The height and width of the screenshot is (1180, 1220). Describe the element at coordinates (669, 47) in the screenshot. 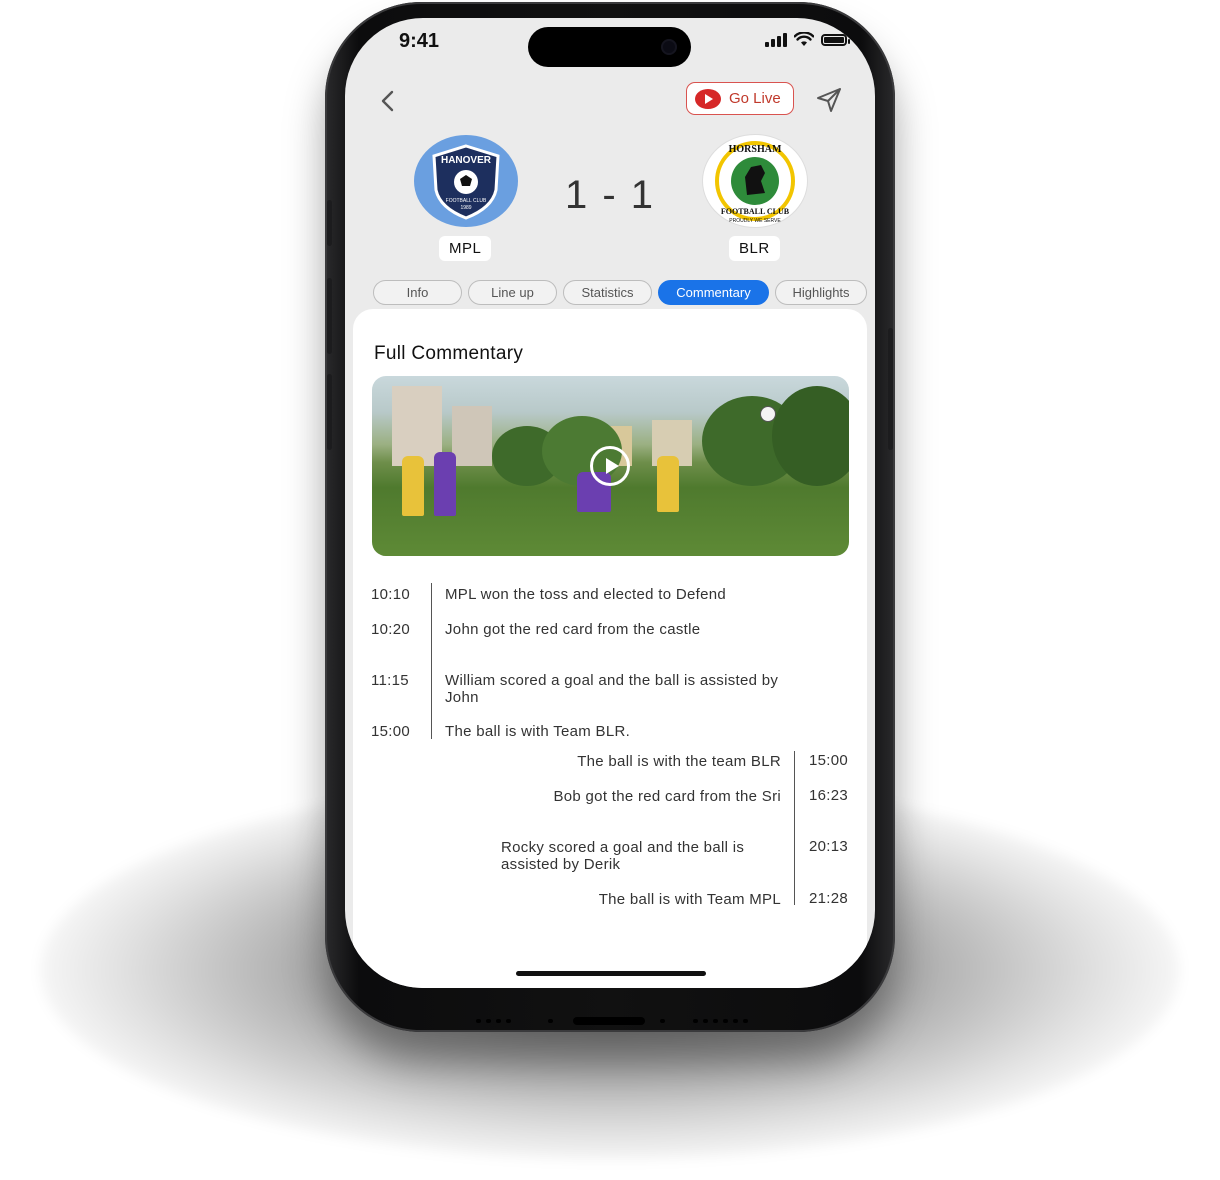

I see `camera-icon` at that location.